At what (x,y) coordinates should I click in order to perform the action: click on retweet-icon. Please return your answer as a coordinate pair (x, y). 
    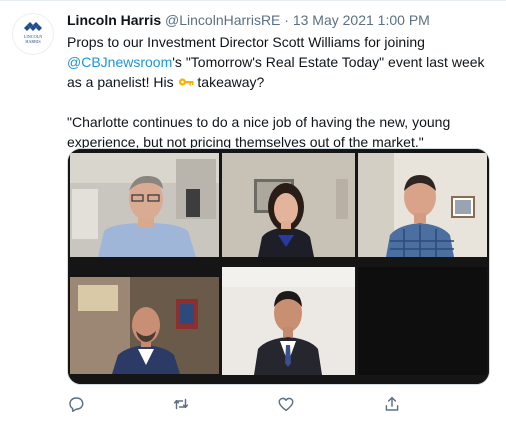
    Looking at the image, I should click on (181, 404).